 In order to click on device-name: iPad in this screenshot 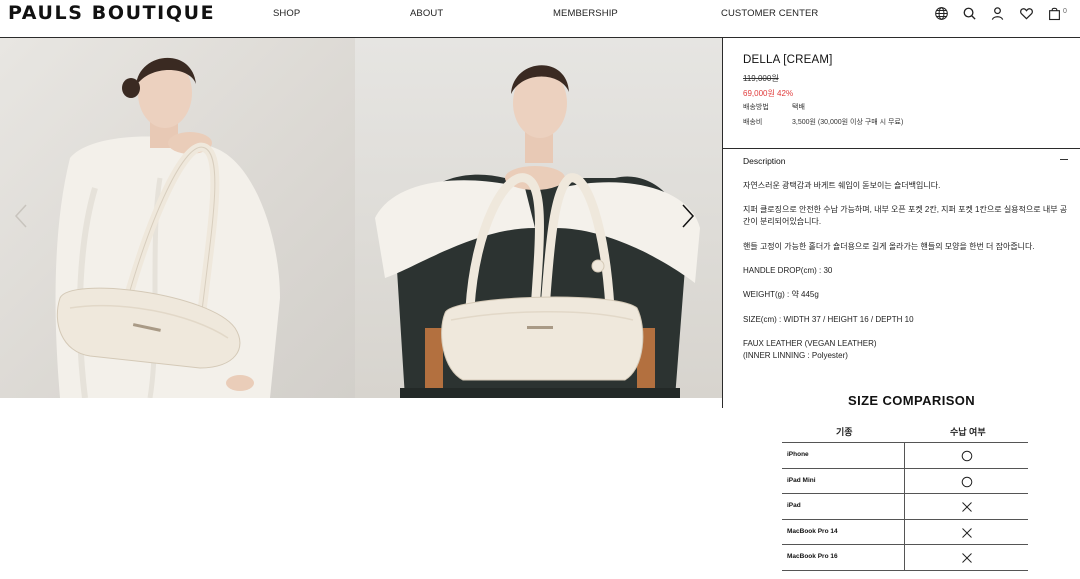, I will do `click(794, 506)`.